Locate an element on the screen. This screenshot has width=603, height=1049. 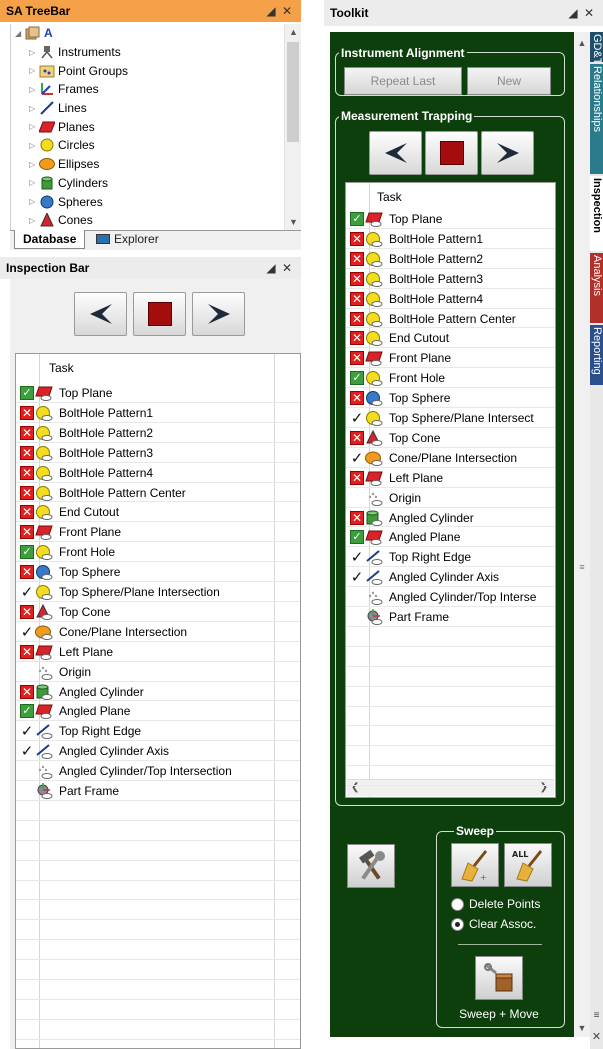
tab-database: Database is located at coordinates (50, 239).